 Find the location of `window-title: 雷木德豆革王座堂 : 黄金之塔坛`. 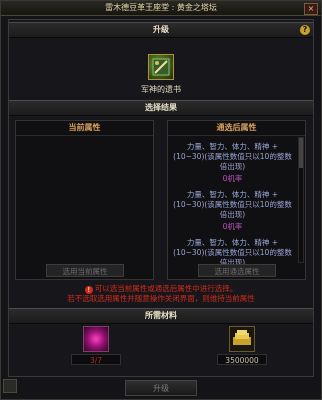

window-title: 雷木德豆革王座堂 : 黄金之塔坛 is located at coordinates (161, 7).